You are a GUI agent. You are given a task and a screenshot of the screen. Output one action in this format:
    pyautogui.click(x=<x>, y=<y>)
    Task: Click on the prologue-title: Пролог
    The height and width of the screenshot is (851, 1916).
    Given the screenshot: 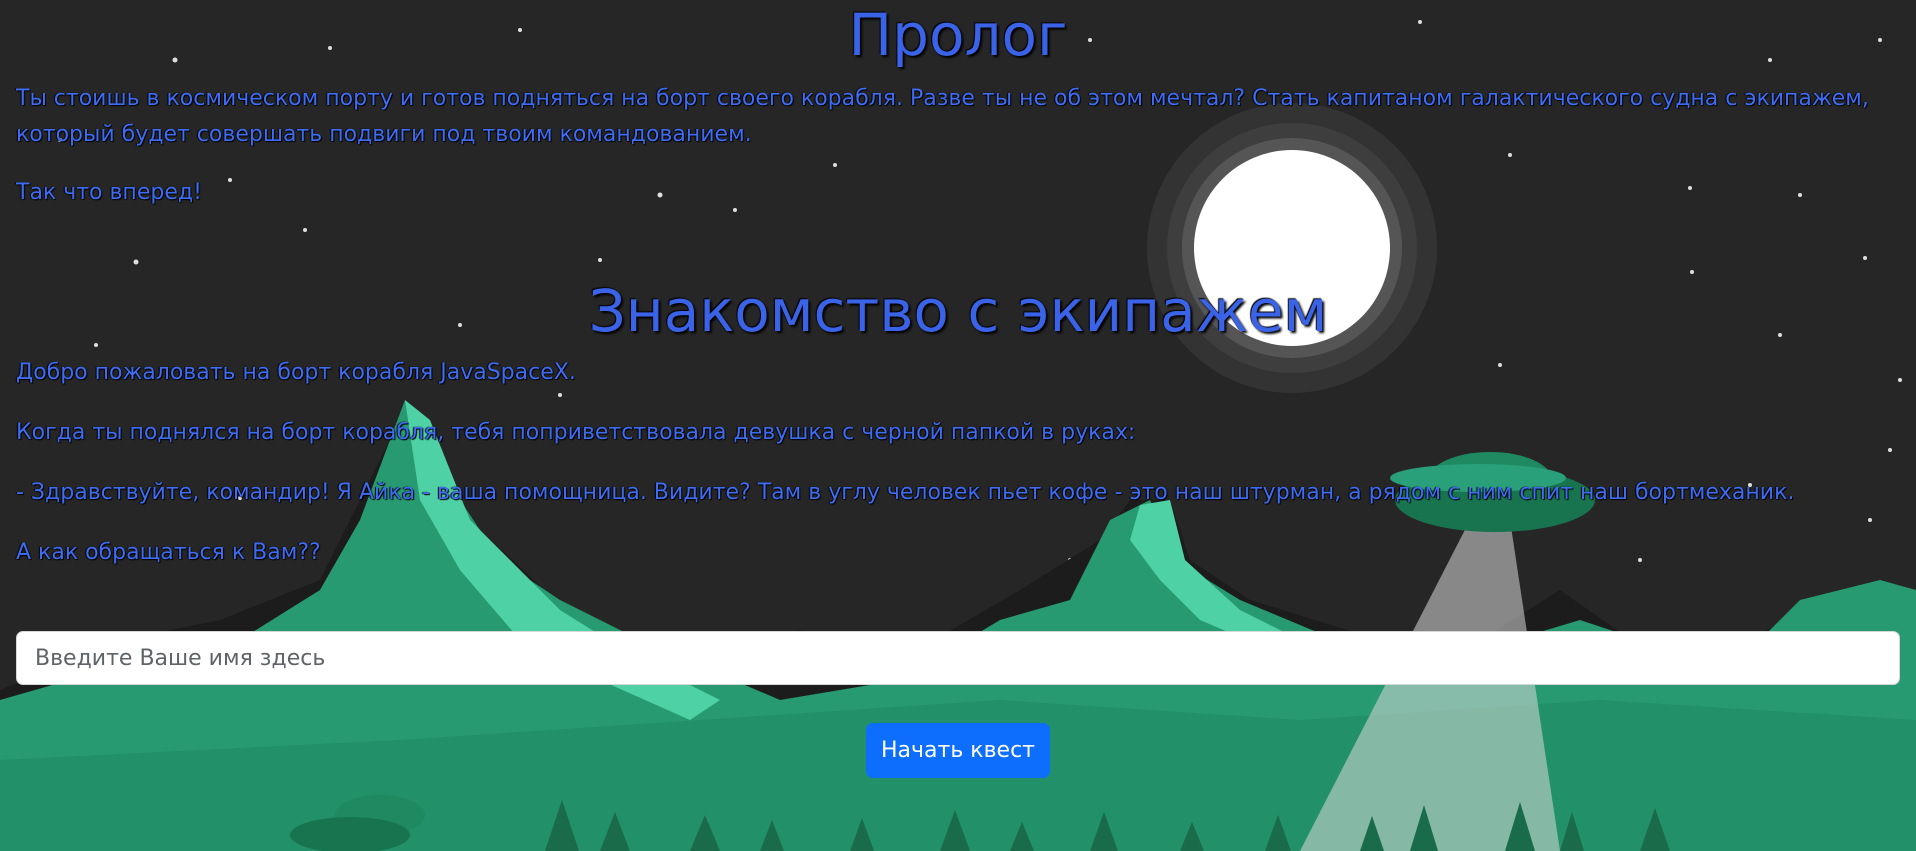 What is the action you would take?
    pyautogui.click(x=958, y=35)
    